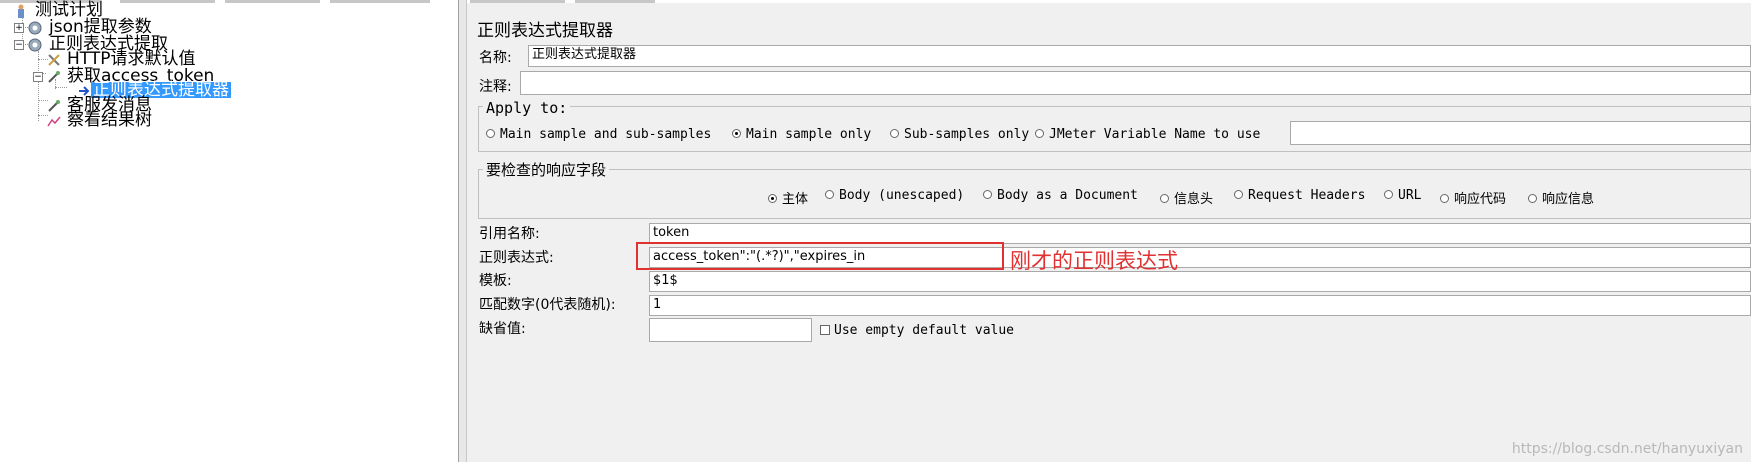  What do you see at coordinates (825, 329) in the screenshot?
I see `checkbox-icon` at bounding box center [825, 329].